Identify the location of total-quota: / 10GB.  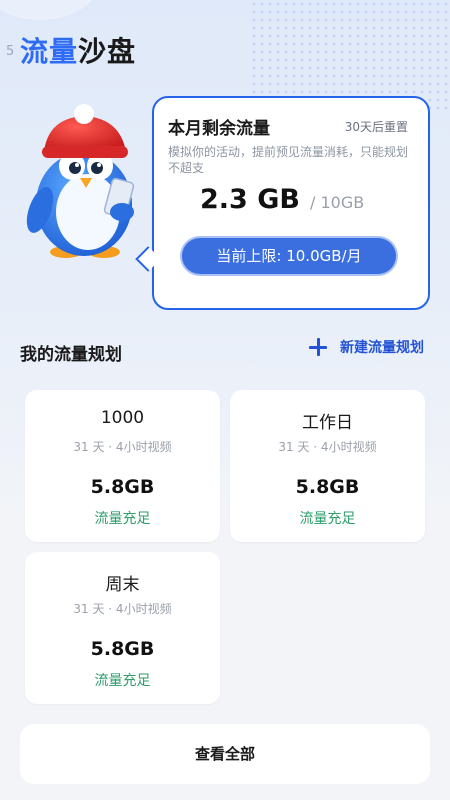
(337, 202).